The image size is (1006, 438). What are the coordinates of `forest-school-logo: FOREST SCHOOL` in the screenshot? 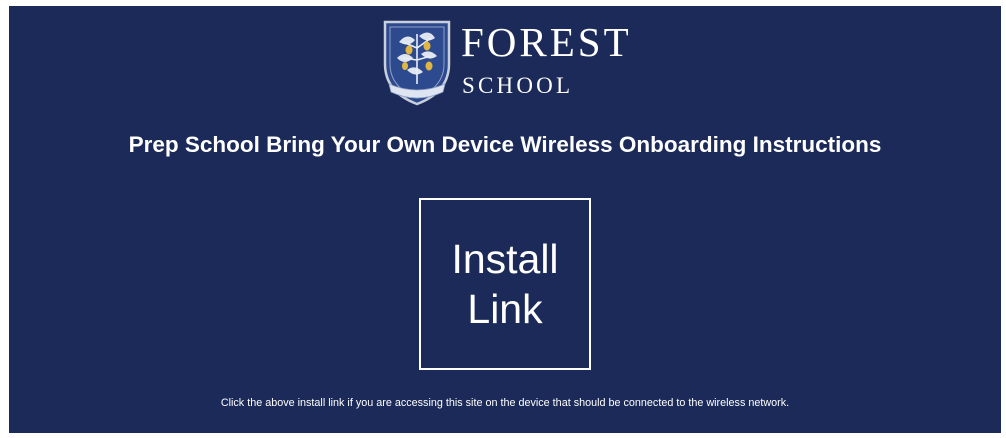 It's located at (509, 60).